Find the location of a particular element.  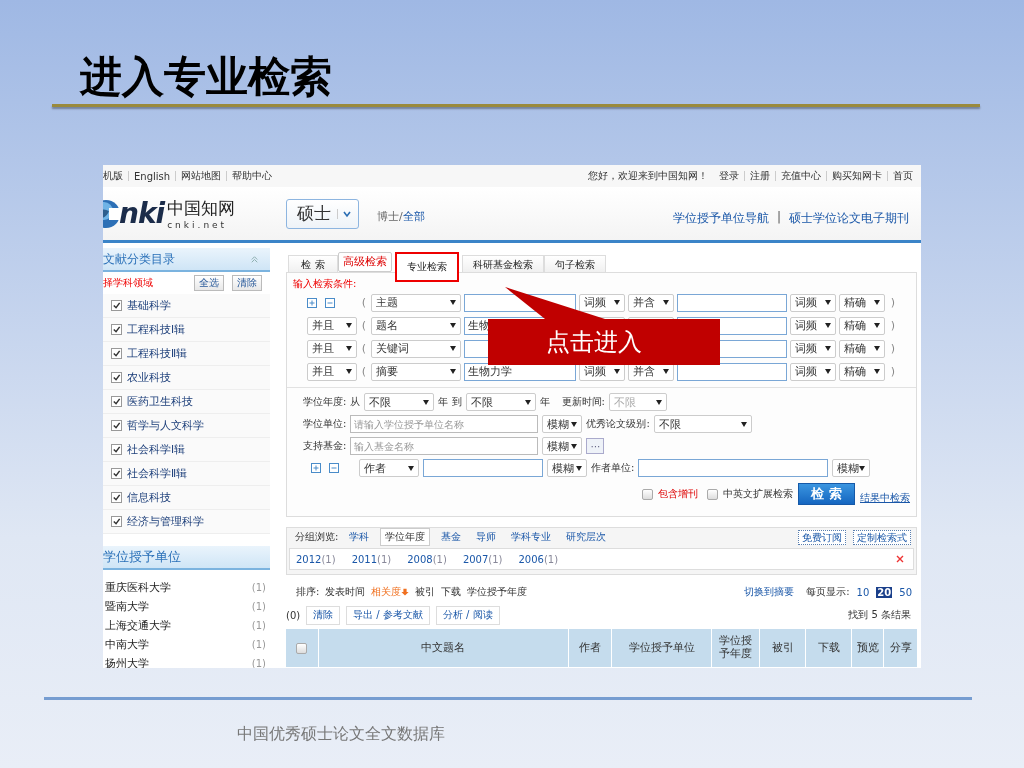

top-link: 机版 is located at coordinates (113, 176).